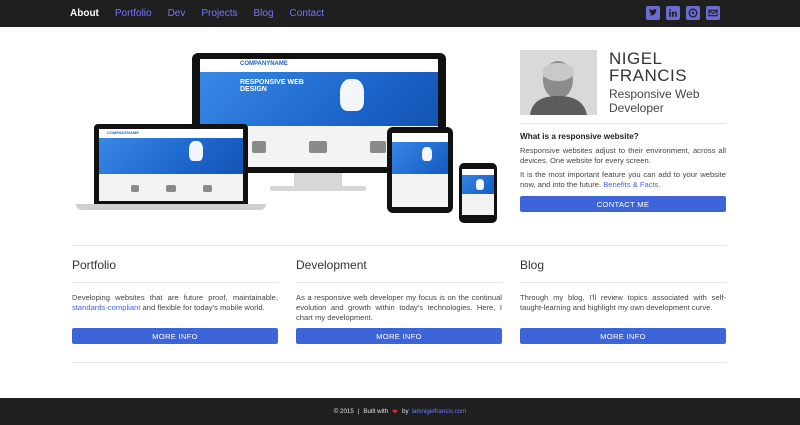 The width and height of the screenshot is (800, 425). What do you see at coordinates (123, 132) in the screenshot?
I see `laptop-mockup-brand: COMPANYNAME` at bounding box center [123, 132].